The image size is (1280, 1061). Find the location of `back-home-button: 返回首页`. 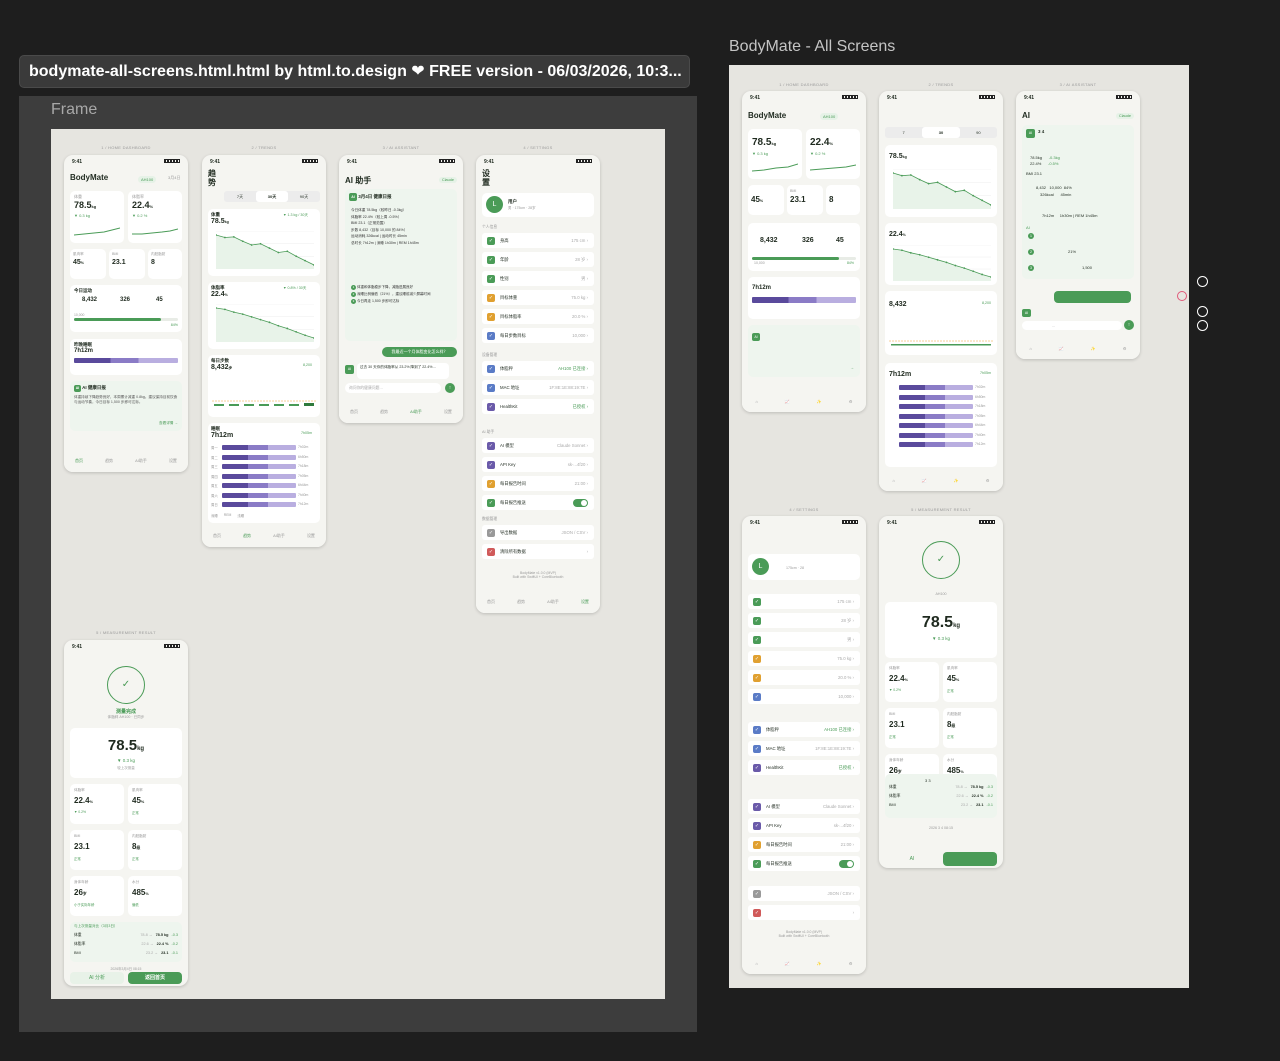

back-home-button: 返回首页 is located at coordinates (155, 978).